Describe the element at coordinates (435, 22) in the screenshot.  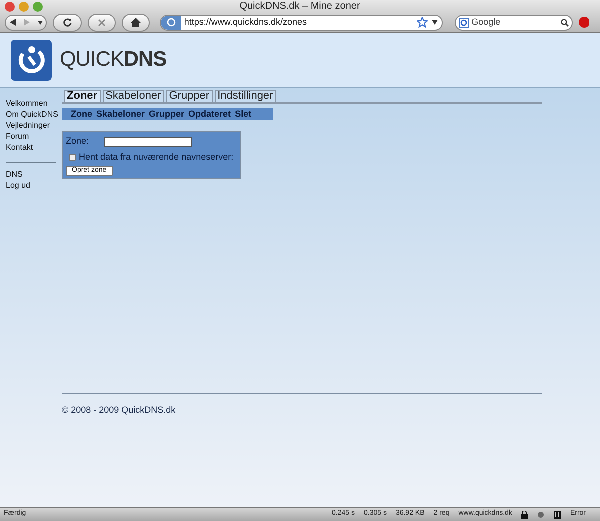
I see `dropdown-icon` at that location.